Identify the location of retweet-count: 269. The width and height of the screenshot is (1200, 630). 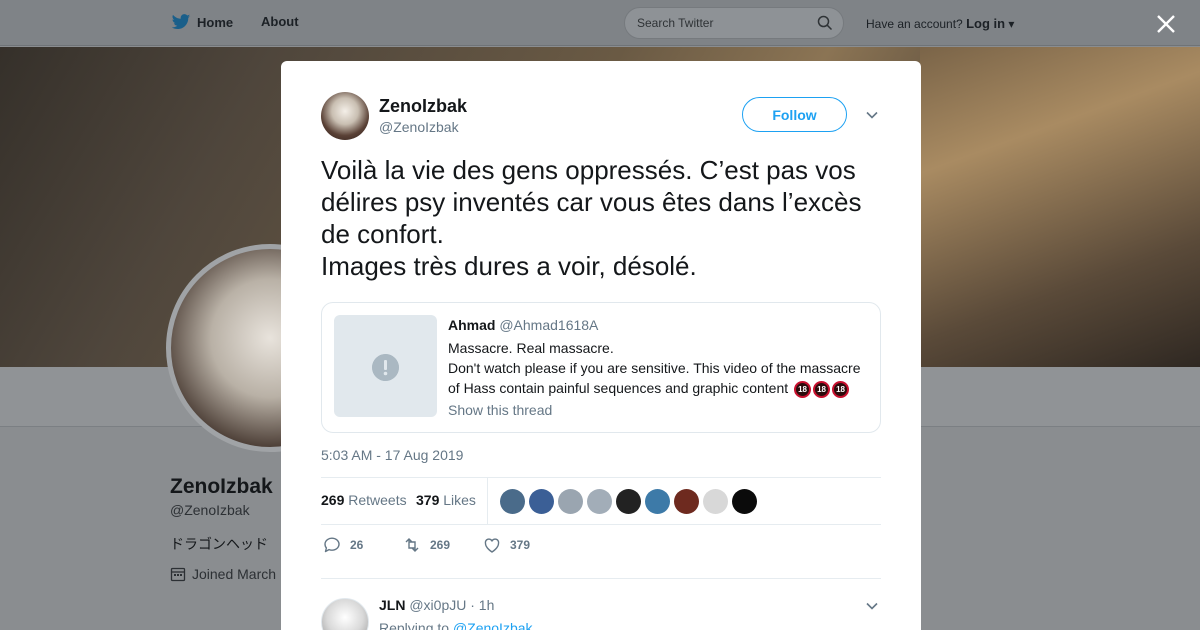
(440, 545).